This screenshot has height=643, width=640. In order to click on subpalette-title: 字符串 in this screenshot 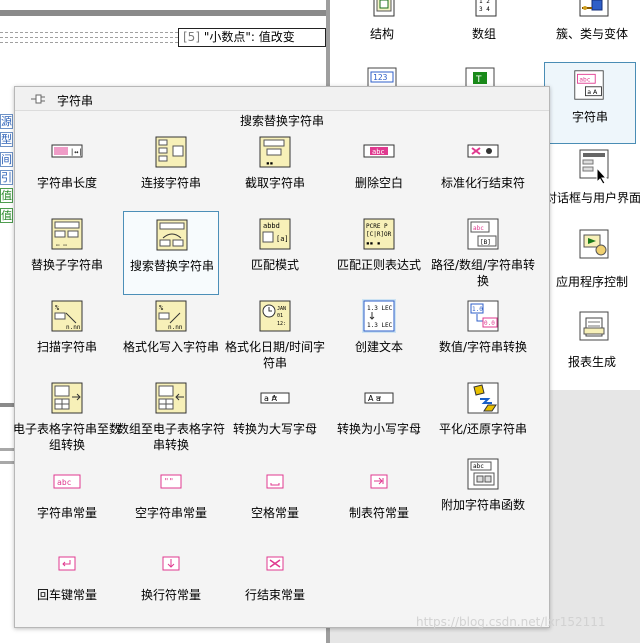, I will do `click(75, 101)`.